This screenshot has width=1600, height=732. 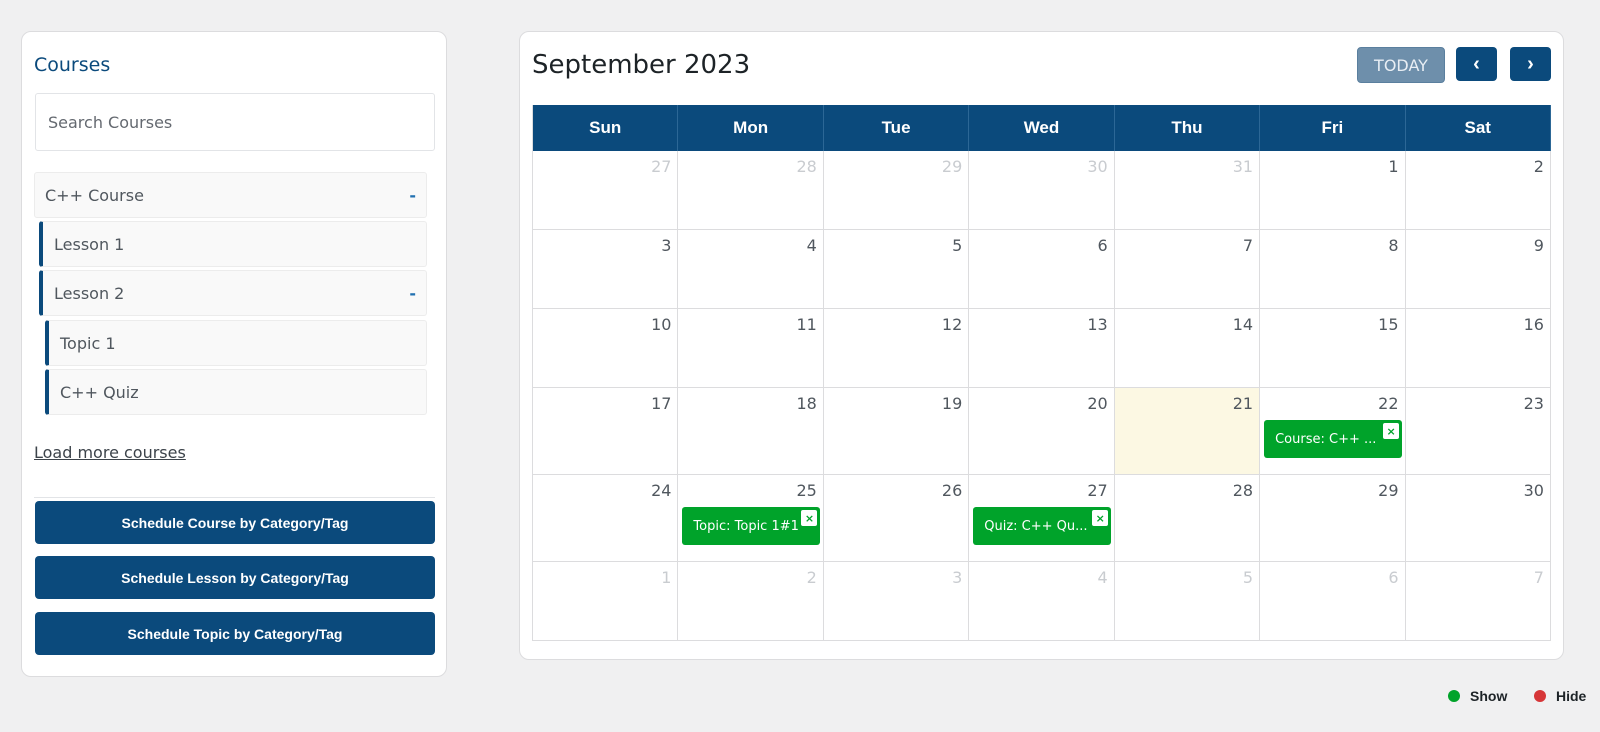 What do you see at coordinates (1530, 64) in the screenshot?
I see `next-month-button: ›` at bounding box center [1530, 64].